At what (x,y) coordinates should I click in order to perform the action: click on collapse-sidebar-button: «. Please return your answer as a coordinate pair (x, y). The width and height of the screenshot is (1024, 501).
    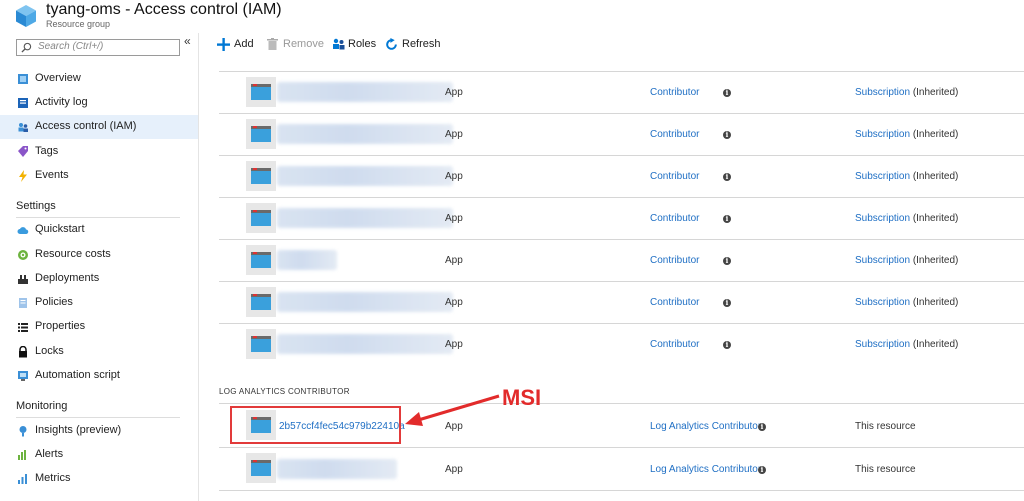
    Looking at the image, I should click on (187, 41).